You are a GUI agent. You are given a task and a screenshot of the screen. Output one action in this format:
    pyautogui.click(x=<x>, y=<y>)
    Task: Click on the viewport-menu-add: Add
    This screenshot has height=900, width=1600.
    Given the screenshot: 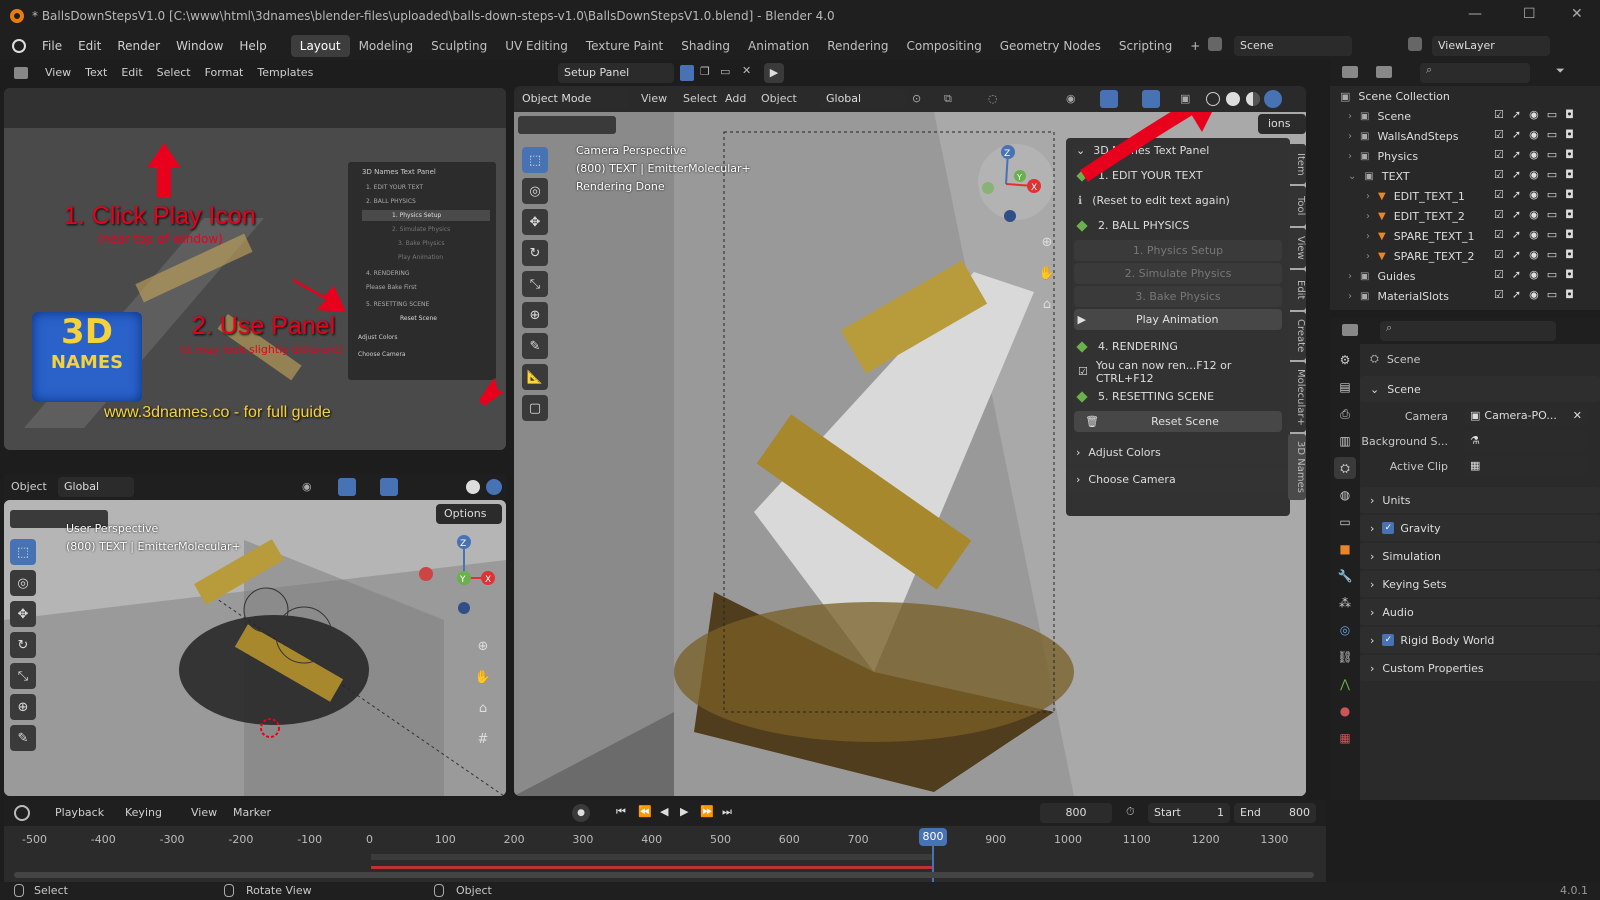 What is the action you would take?
    pyautogui.click(x=735, y=99)
    